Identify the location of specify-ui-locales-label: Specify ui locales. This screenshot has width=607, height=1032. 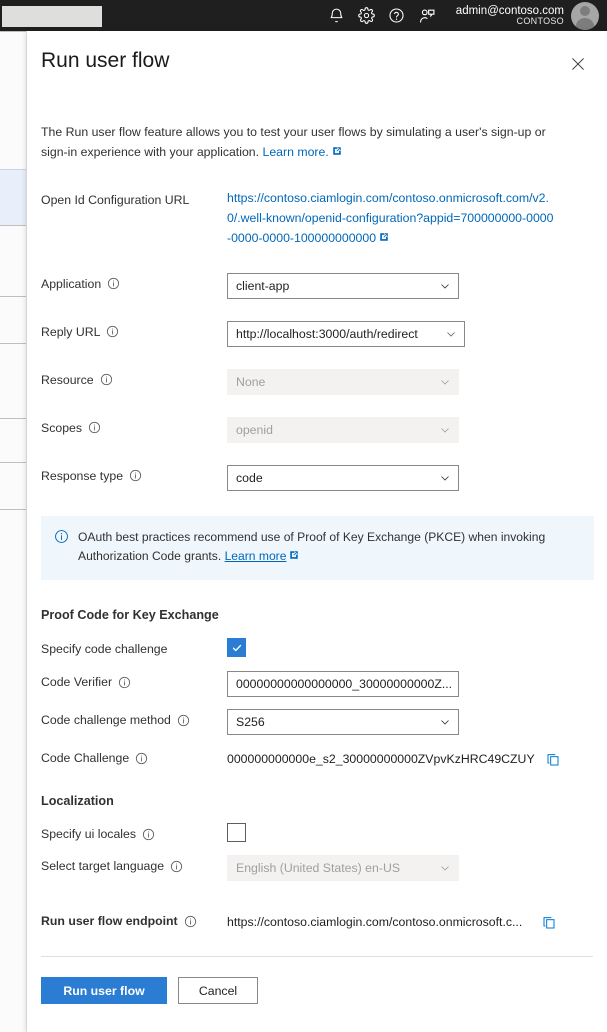
(134, 832).